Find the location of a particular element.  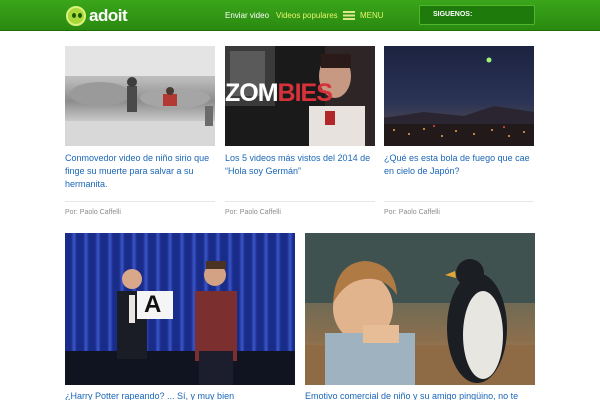

hamburger-icon is located at coordinates (349, 15).